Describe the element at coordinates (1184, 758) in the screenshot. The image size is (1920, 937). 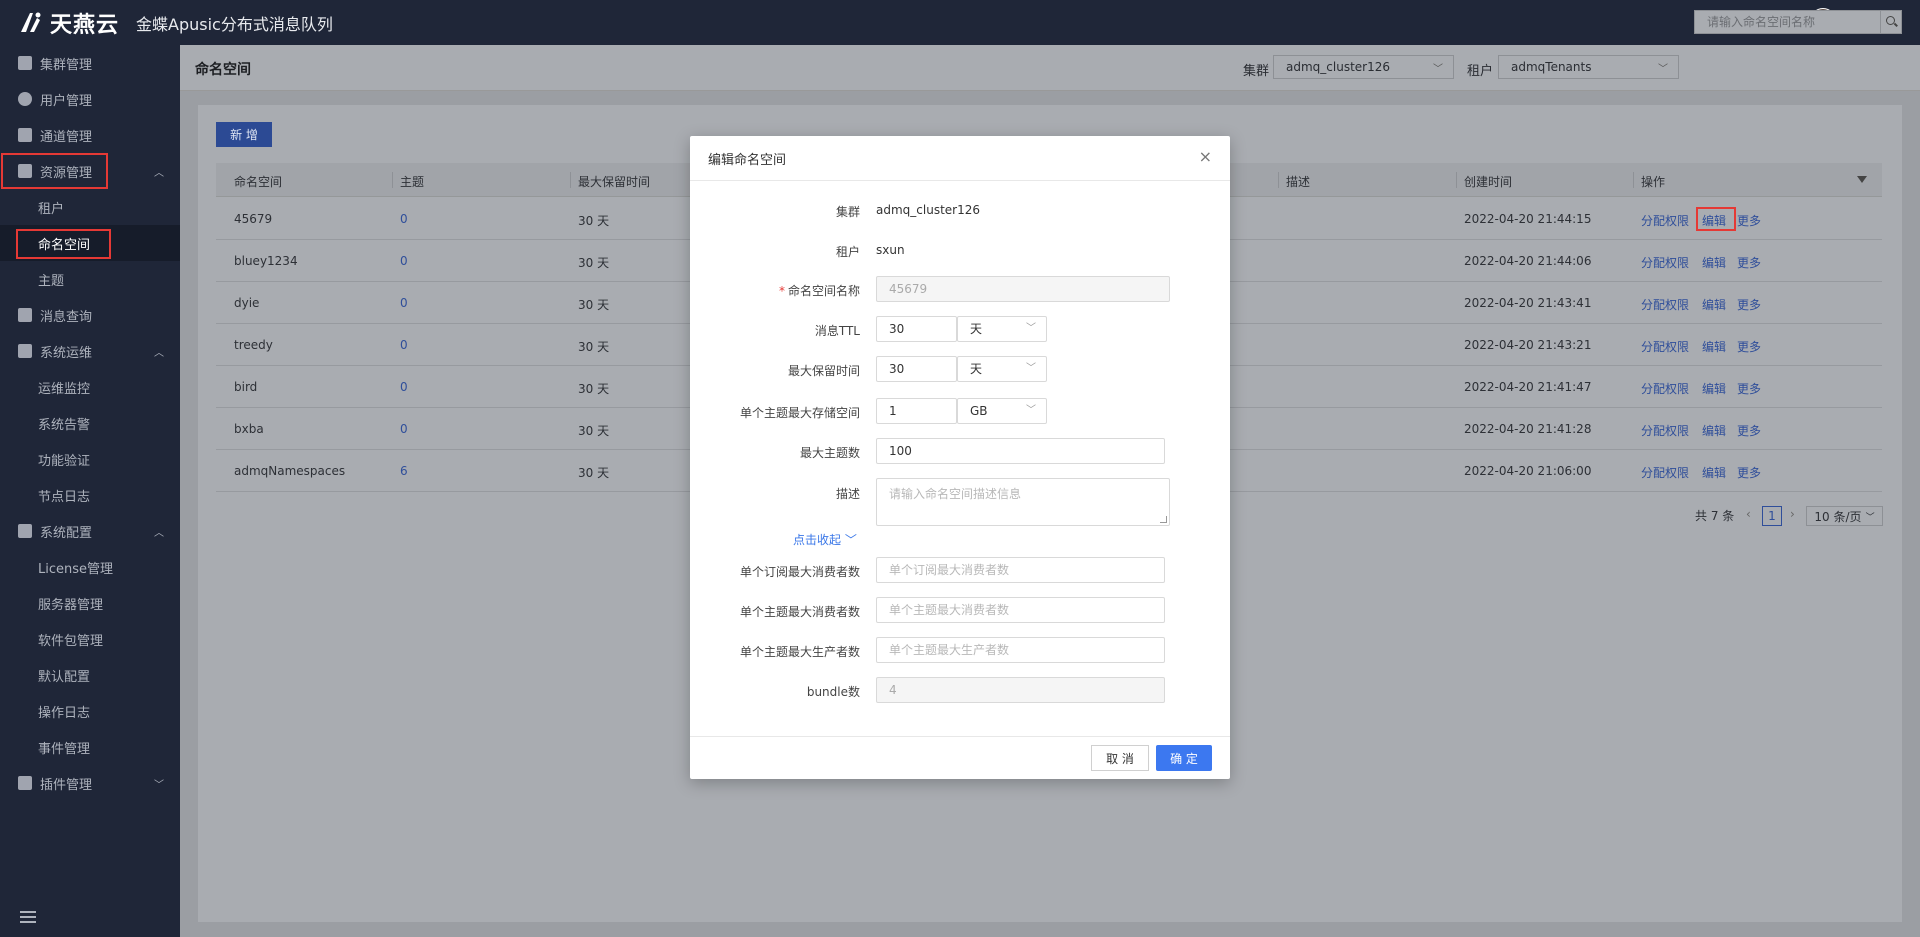
I see `confirm-button: 确 定` at that location.